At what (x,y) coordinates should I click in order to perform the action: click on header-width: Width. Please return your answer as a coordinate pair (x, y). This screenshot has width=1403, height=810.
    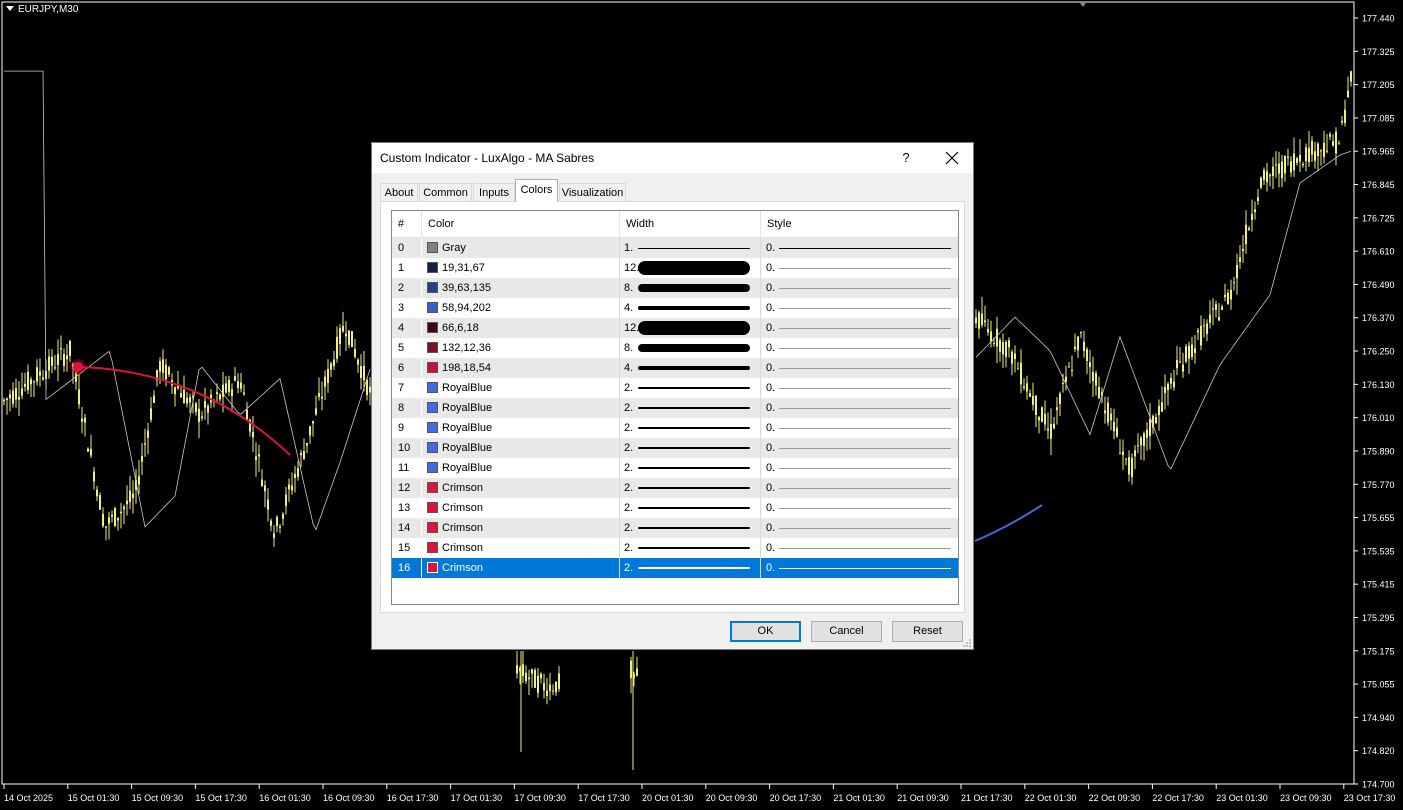
    Looking at the image, I should click on (690, 224).